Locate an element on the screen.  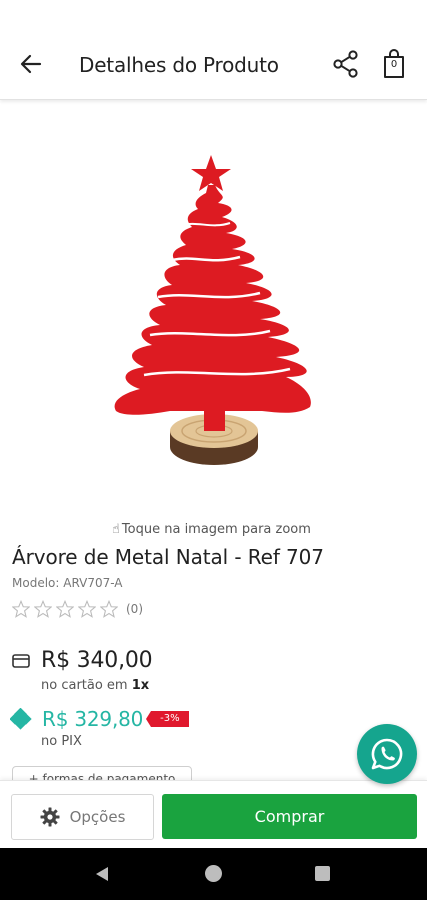
app-header: Detalhes do Produto 0 is located at coordinates (213, 50).